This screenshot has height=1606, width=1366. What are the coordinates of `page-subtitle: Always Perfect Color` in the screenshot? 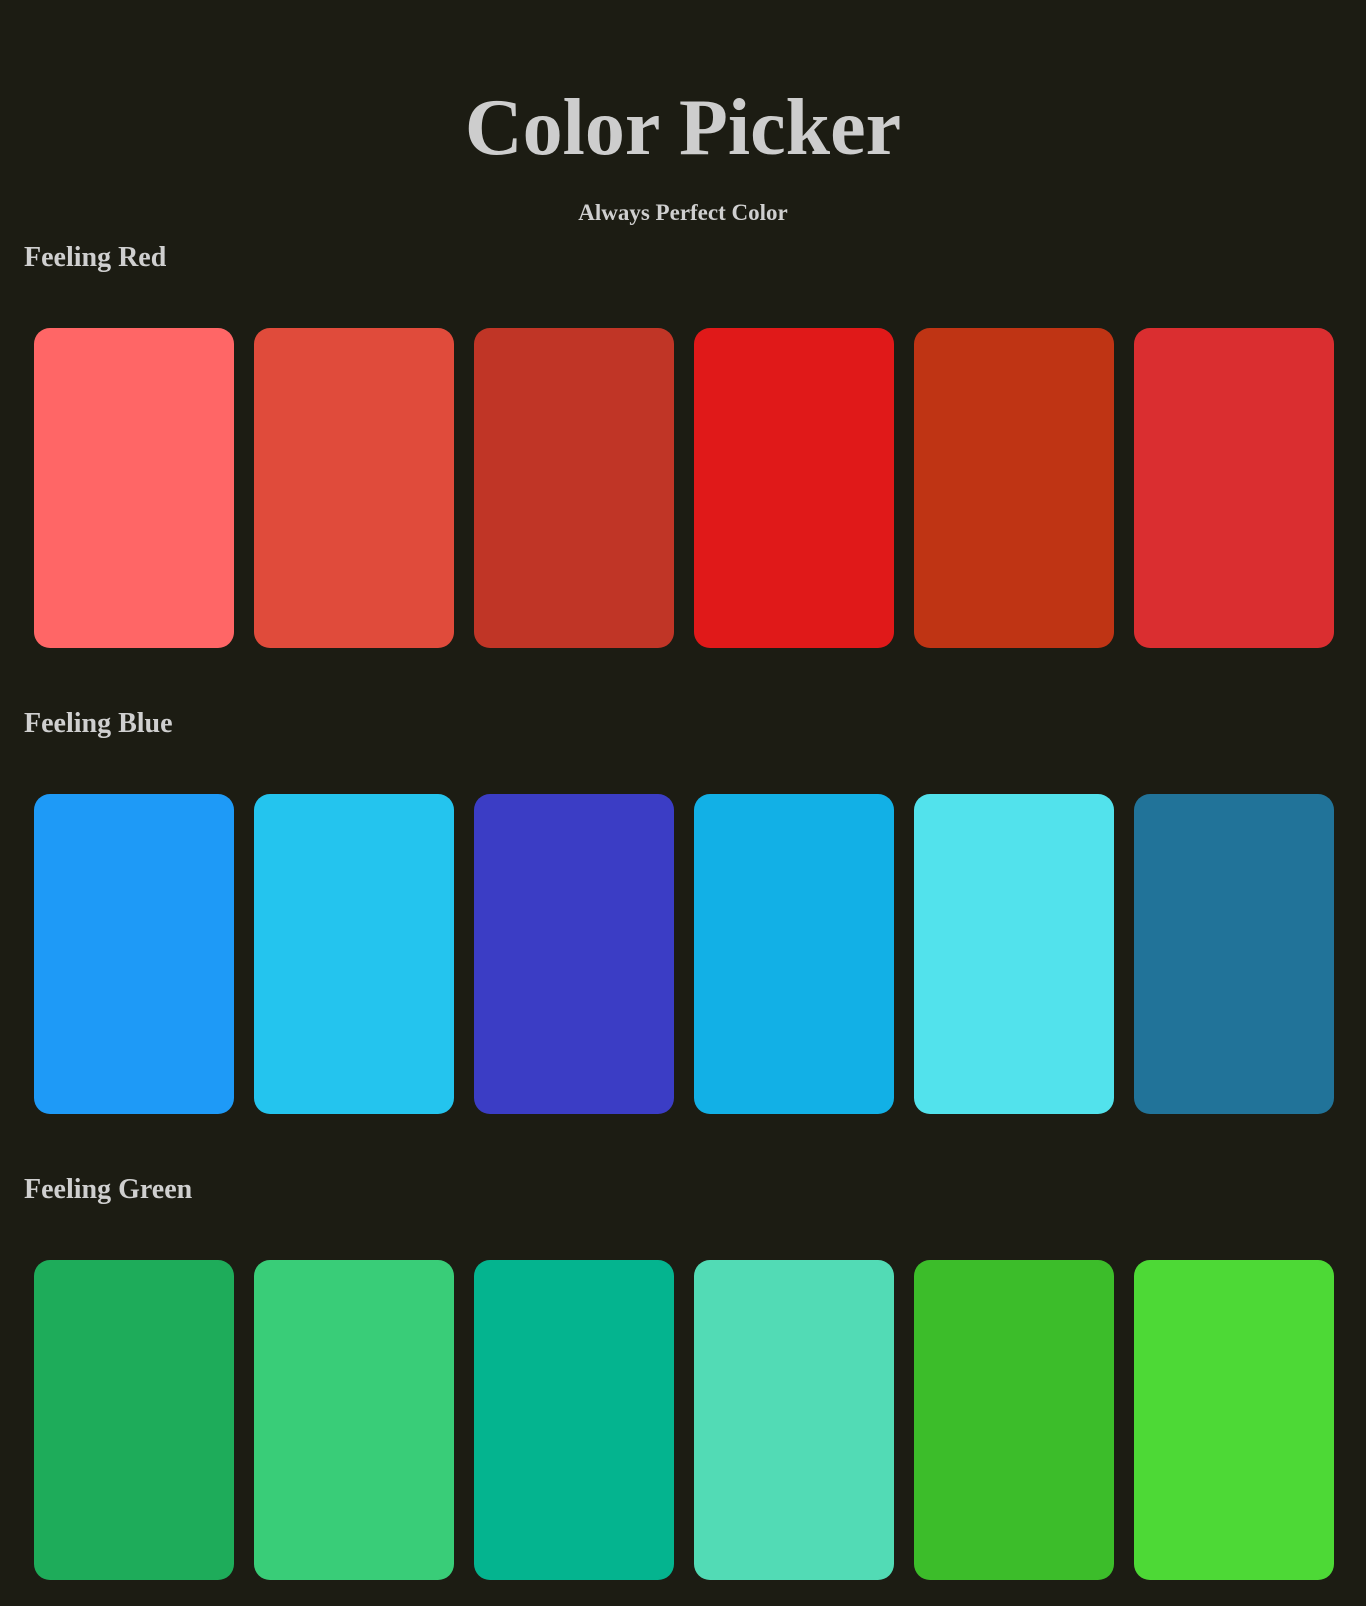 It's located at (683, 212).